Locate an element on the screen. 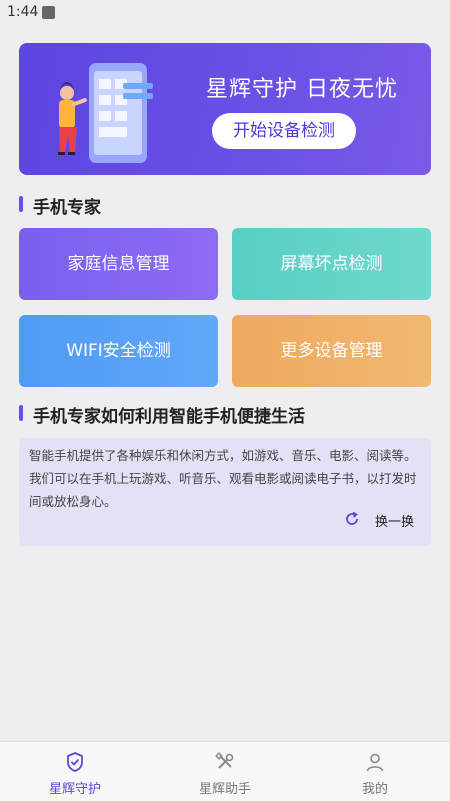  tab-mine-label: 我的 is located at coordinates (374, 789).